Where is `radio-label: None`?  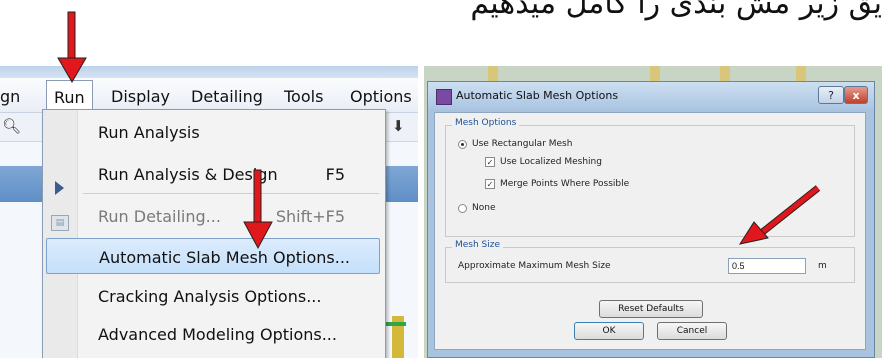 radio-label: None is located at coordinates (484, 208).